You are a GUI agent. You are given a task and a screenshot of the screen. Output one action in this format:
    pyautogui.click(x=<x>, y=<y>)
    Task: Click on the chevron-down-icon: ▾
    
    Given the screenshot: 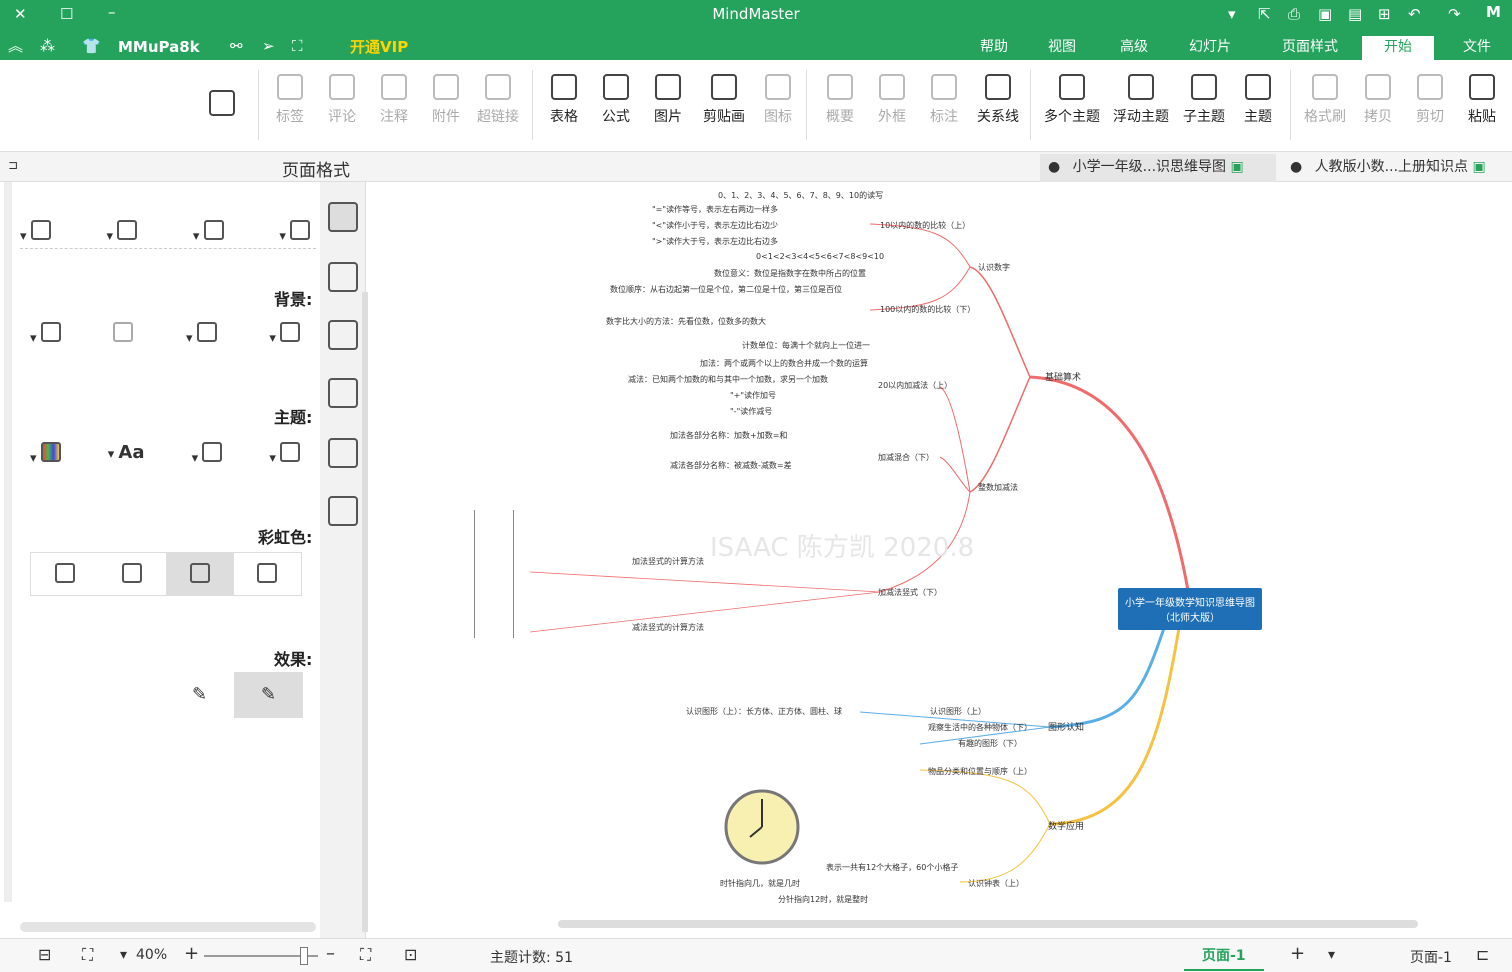 What is the action you would take?
    pyautogui.click(x=1232, y=14)
    